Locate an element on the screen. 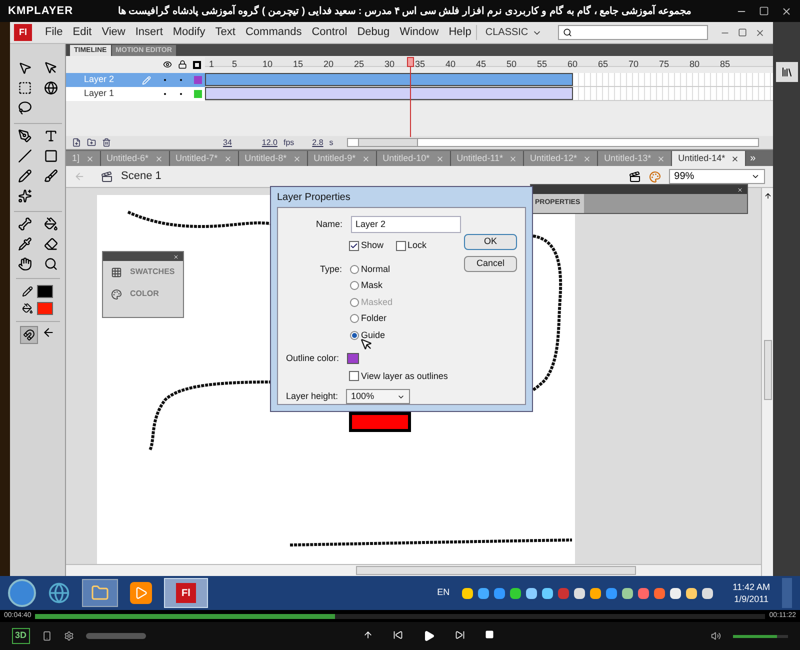 This screenshot has height=650, width=800. stroke-icon is located at coordinates (27, 291).